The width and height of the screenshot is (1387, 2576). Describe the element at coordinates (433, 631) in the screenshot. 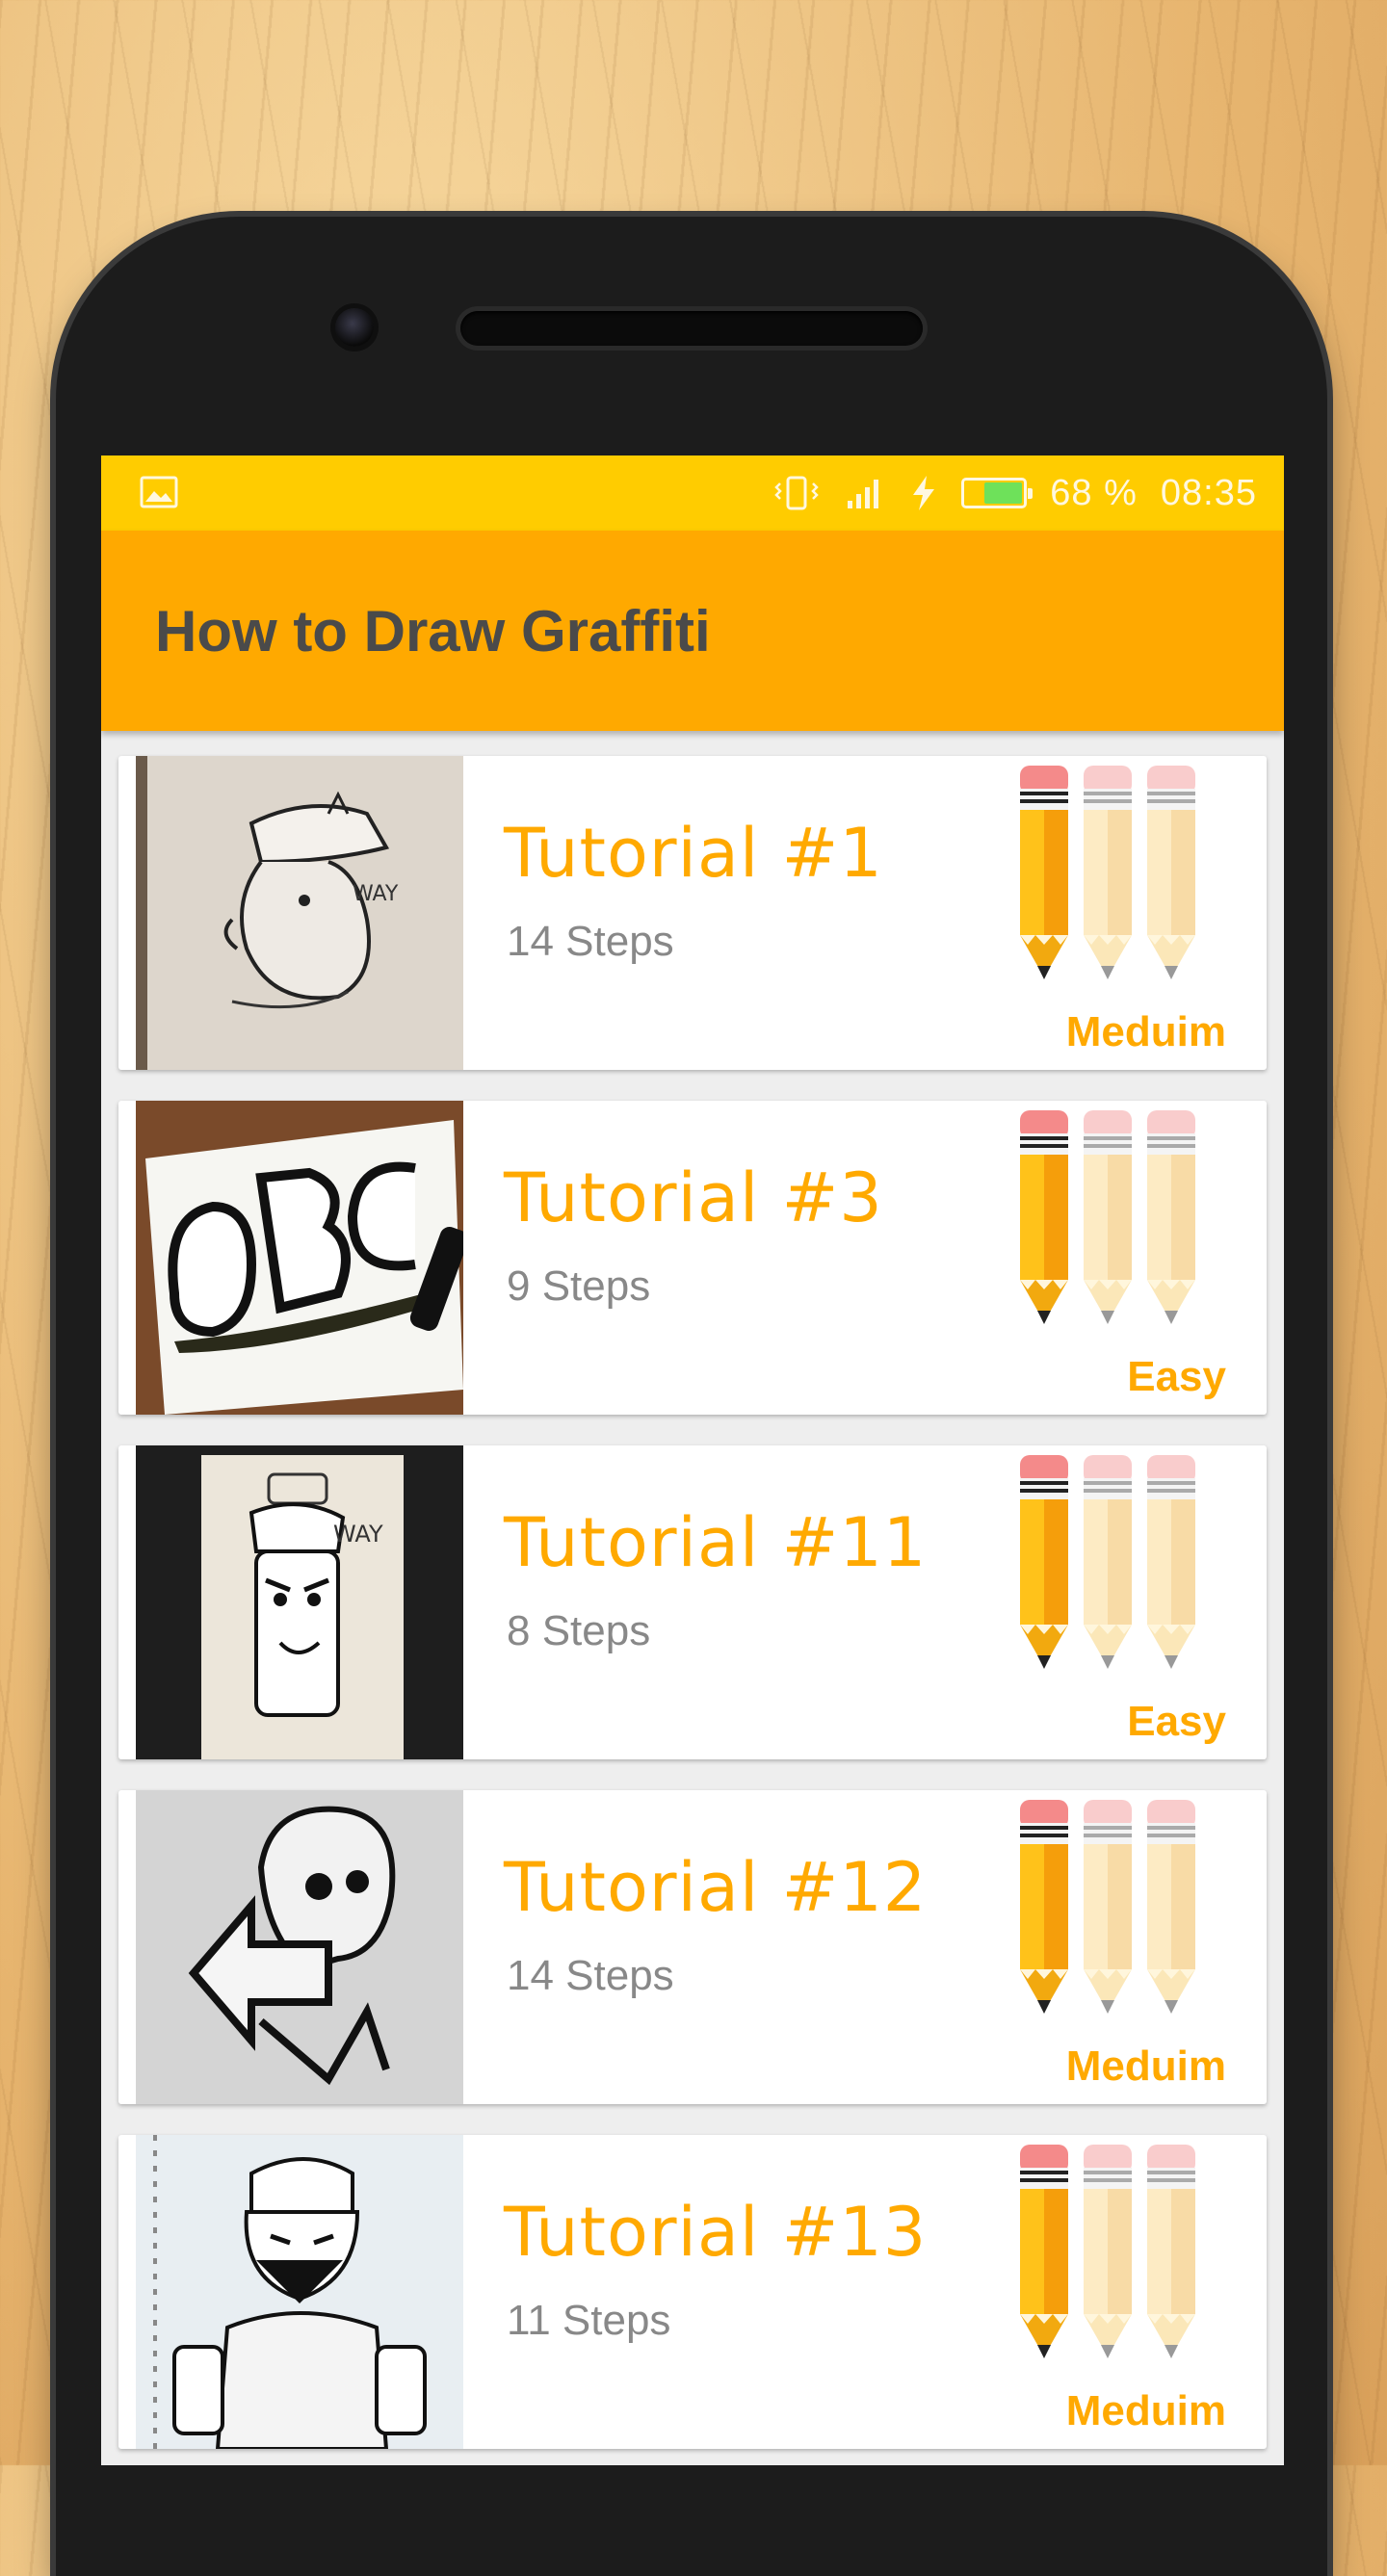

I see `app-title: How to Draw Graffiti` at that location.